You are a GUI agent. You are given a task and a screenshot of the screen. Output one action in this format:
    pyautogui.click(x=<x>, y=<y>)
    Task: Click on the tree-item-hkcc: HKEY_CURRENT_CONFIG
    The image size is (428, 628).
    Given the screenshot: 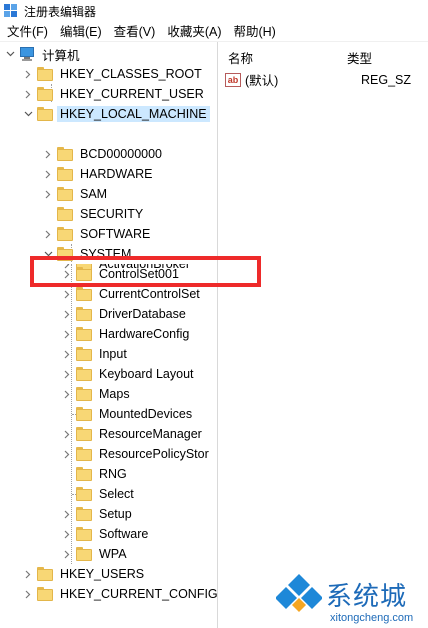 What is the action you would take?
    pyautogui.click(x=120, y=594)
    